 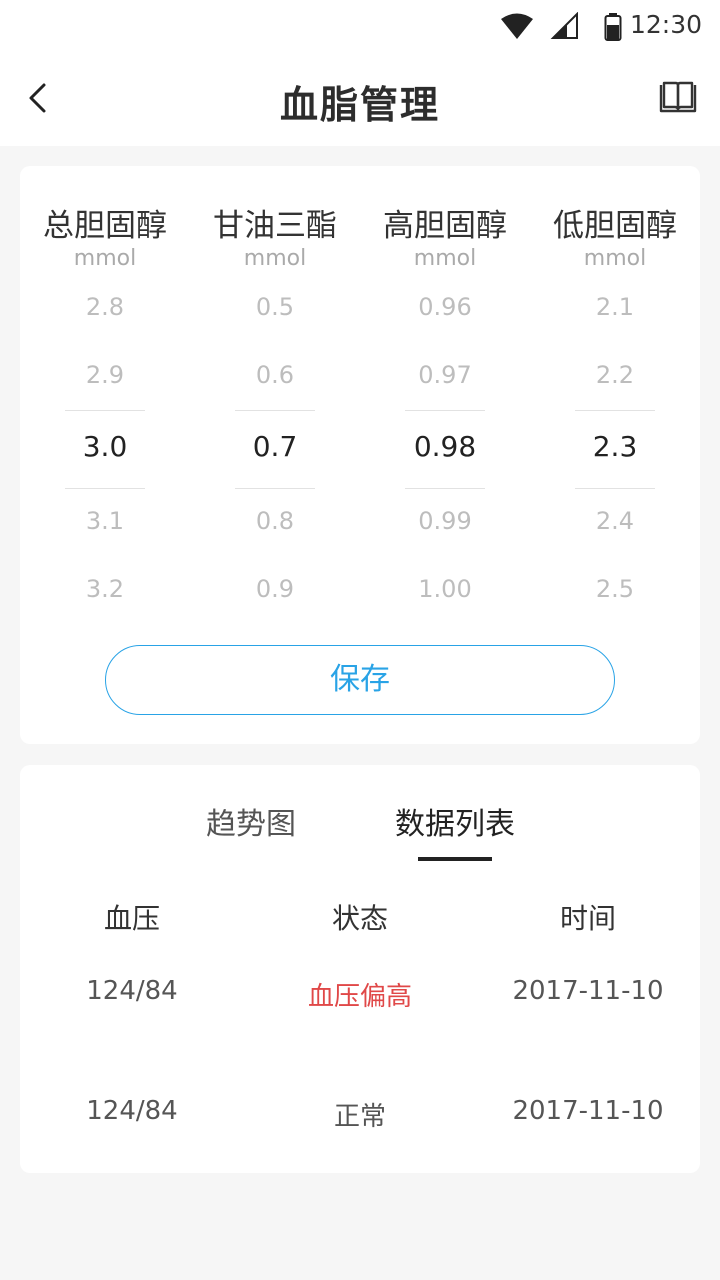 I want to click on picker-option: 0.97, so click(x=445, y=375).